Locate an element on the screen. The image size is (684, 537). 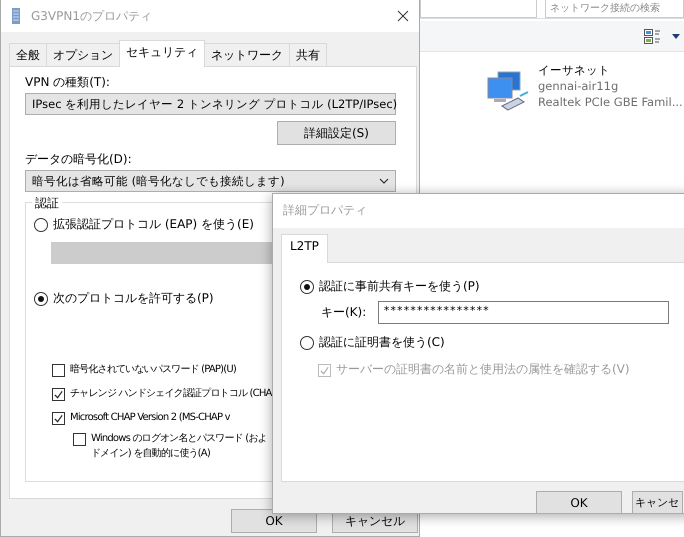
checkbox-label: サーバーの証明書の名前と使用法の属性を確認する(V) is located at coordinates (483, 369).